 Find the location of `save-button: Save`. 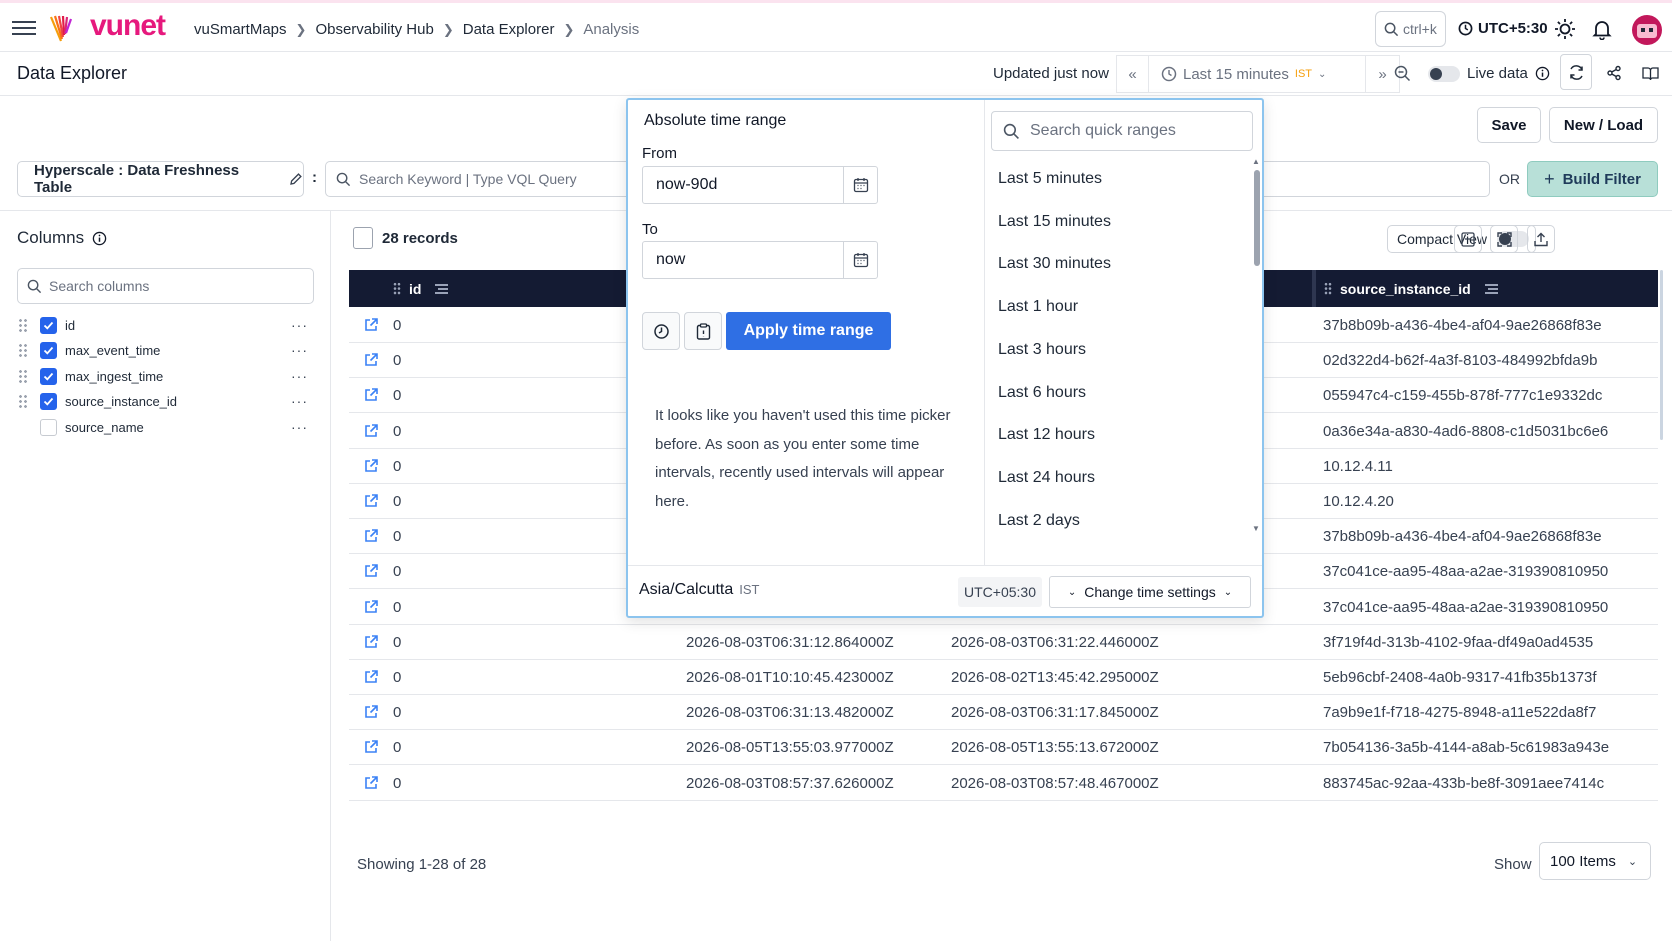

save-button: Save is located at coordinates (1509, 125).